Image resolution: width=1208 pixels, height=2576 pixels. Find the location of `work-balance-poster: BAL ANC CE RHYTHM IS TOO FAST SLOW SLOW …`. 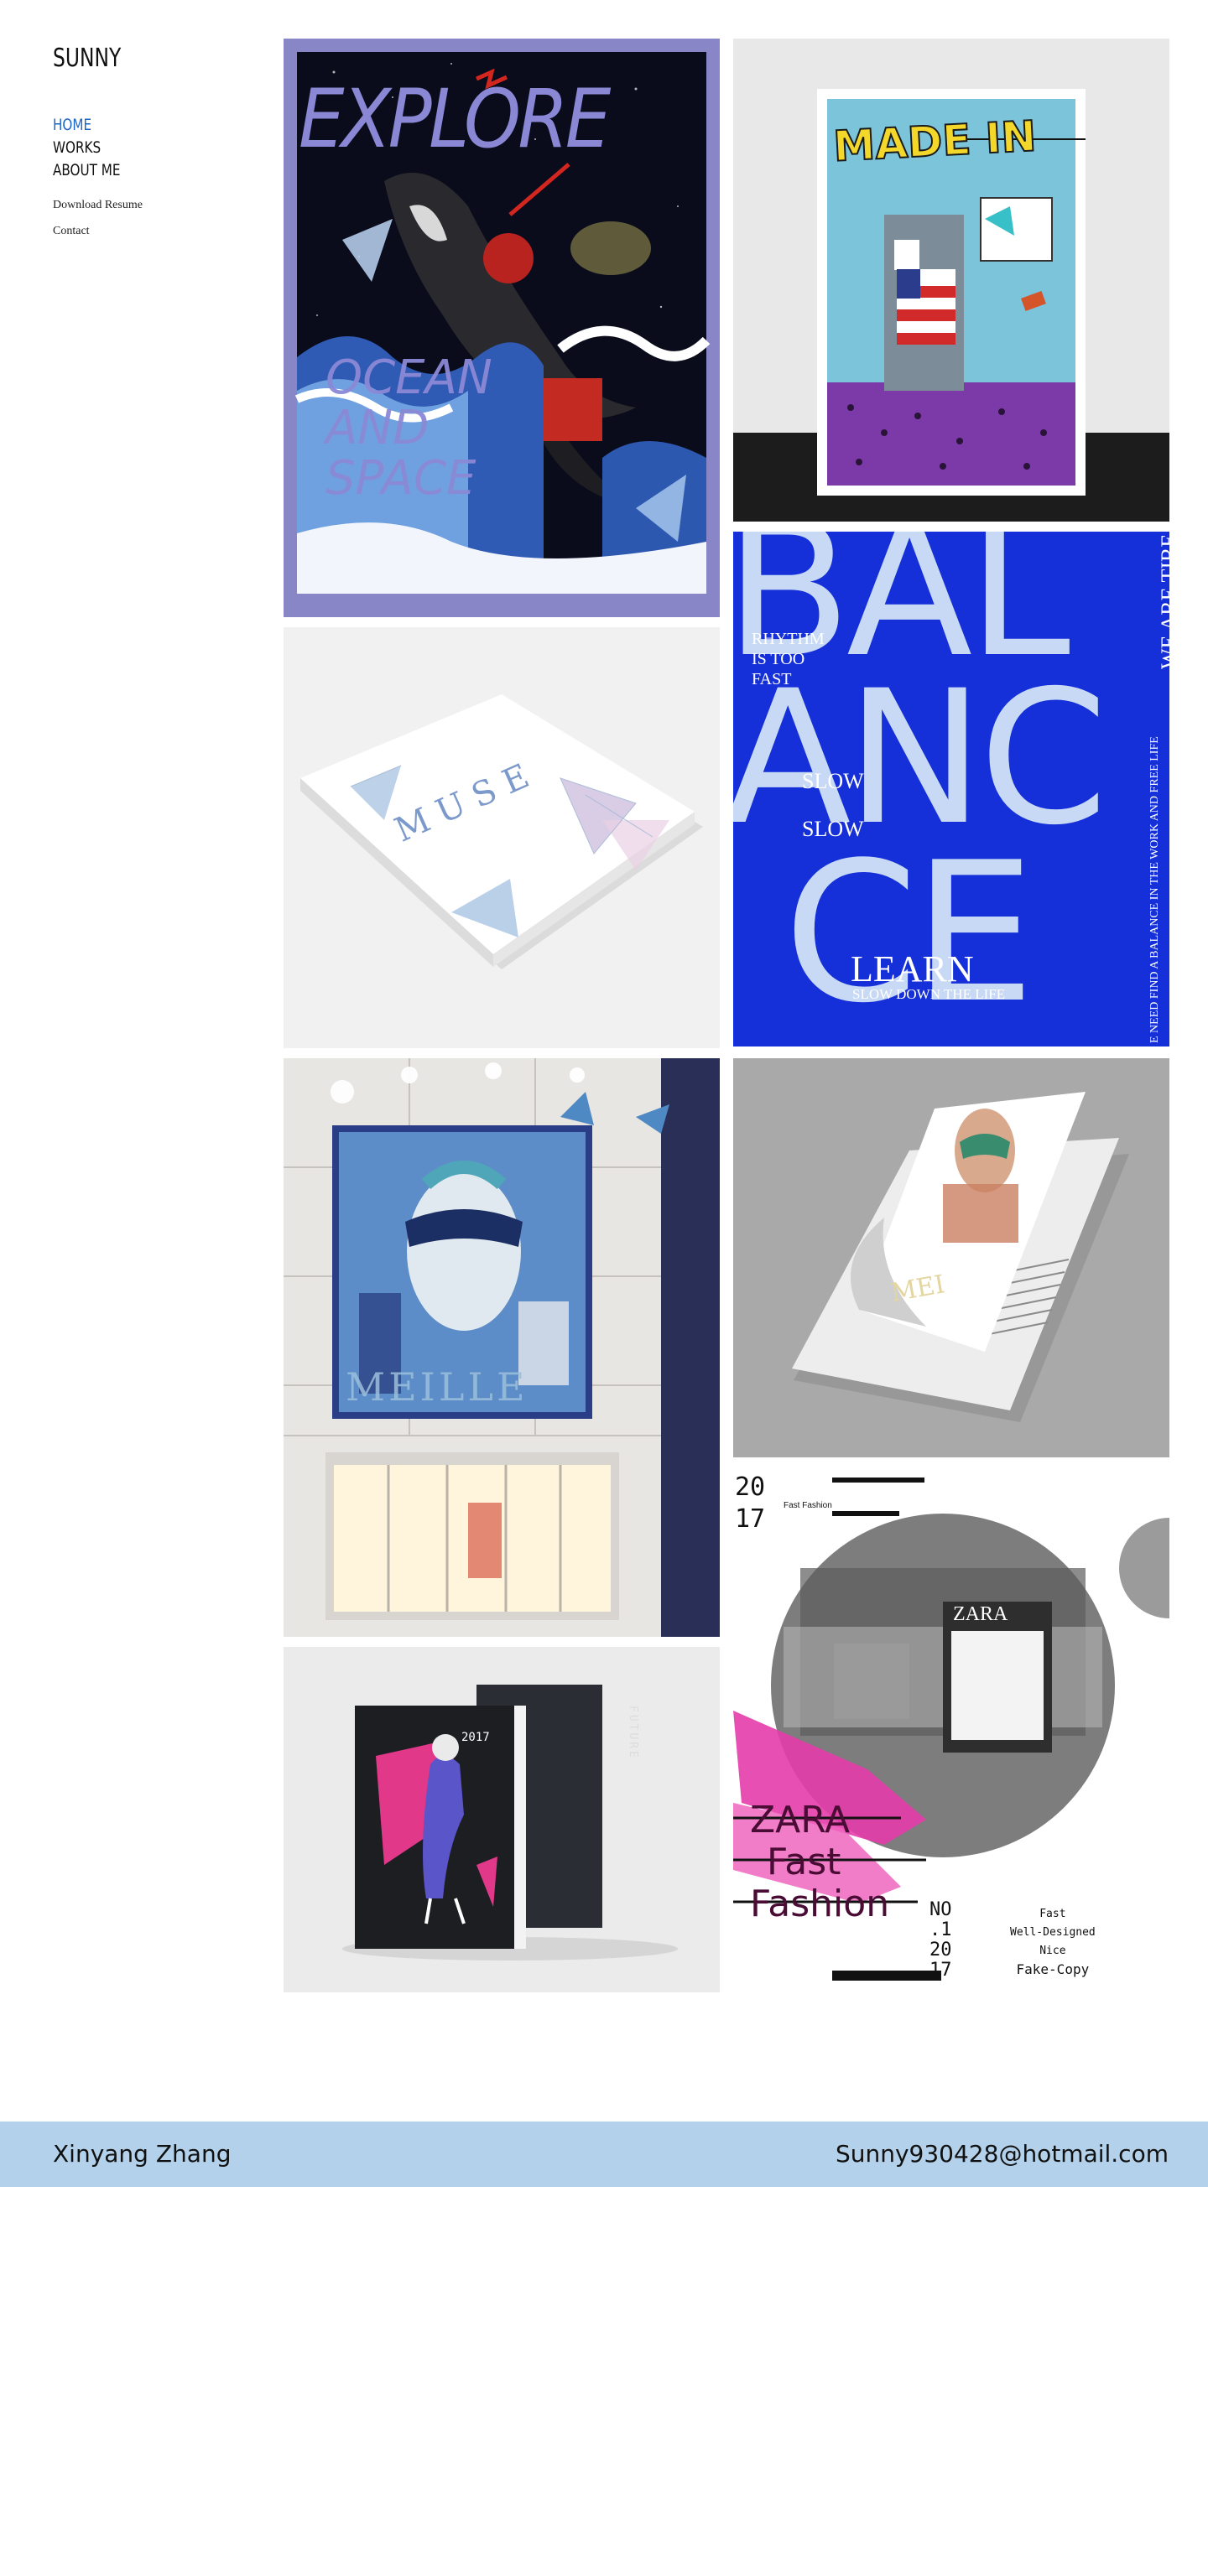

work-balance-poster: BAL ANC CE RHYTHM IS TOO FAST SLOW SLOW … is located at coordinates (951, 789).